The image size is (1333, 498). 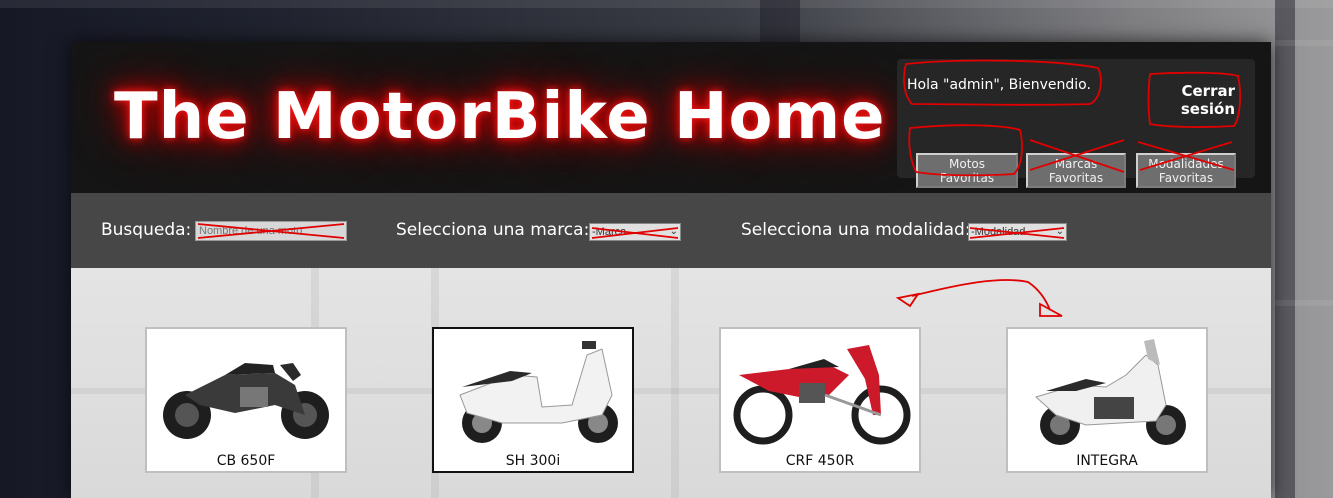 What do you see at coordinates (999, 85) in the screenshot?
I see `greeting-text: Hola "admin", Bienvendio.` at bounding box center [999, 85].